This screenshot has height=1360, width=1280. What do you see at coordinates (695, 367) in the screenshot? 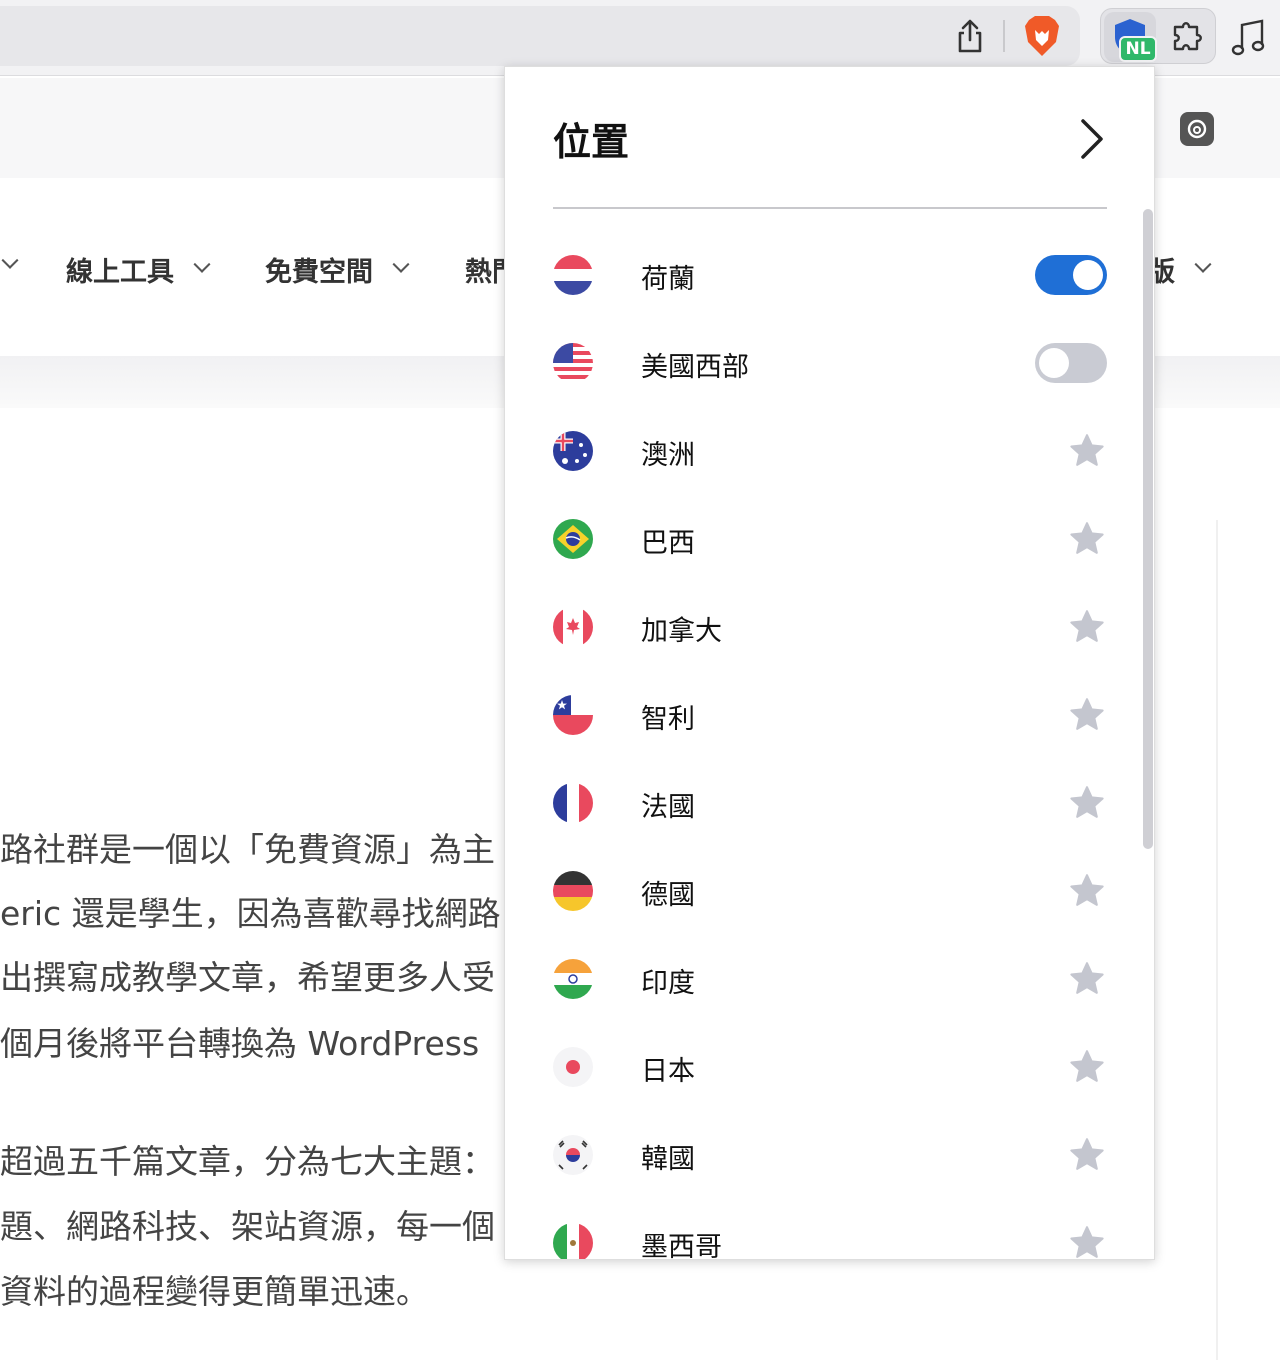
I see `location-label: 美國西部` at bounding box center [695, 367].